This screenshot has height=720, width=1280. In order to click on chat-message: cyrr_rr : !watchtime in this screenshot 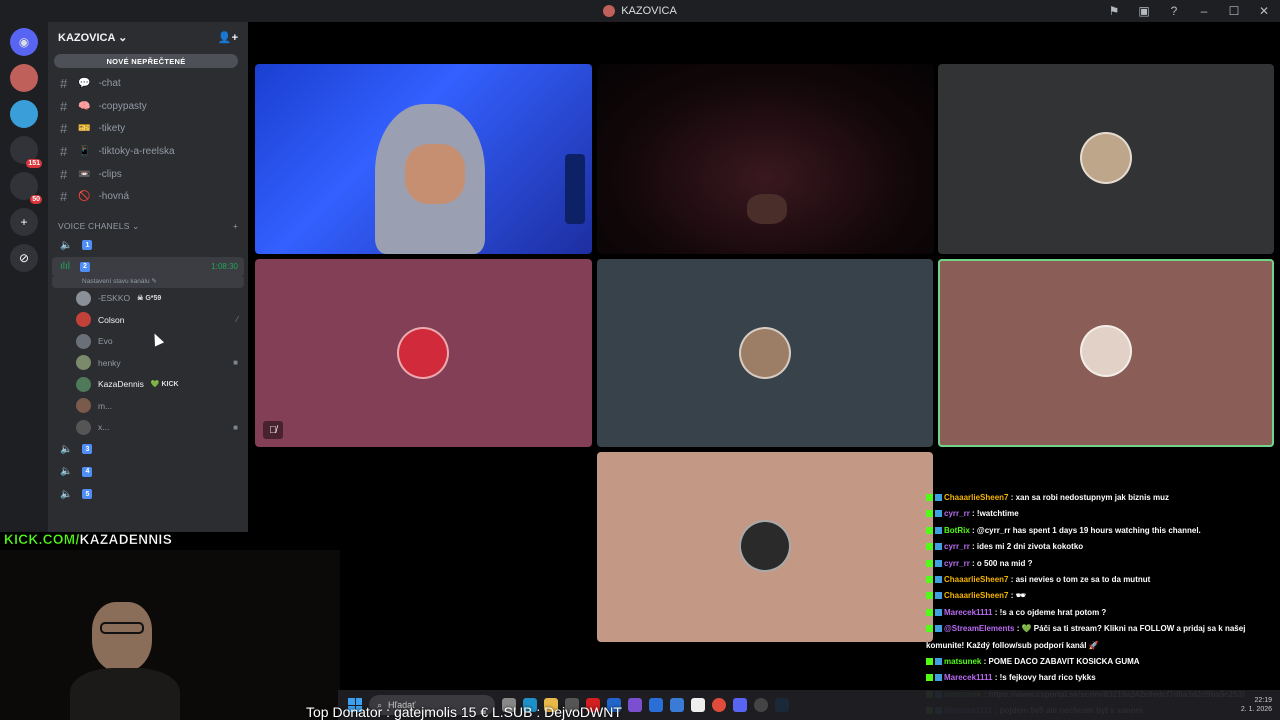, I will do `click(1103, 514)`.